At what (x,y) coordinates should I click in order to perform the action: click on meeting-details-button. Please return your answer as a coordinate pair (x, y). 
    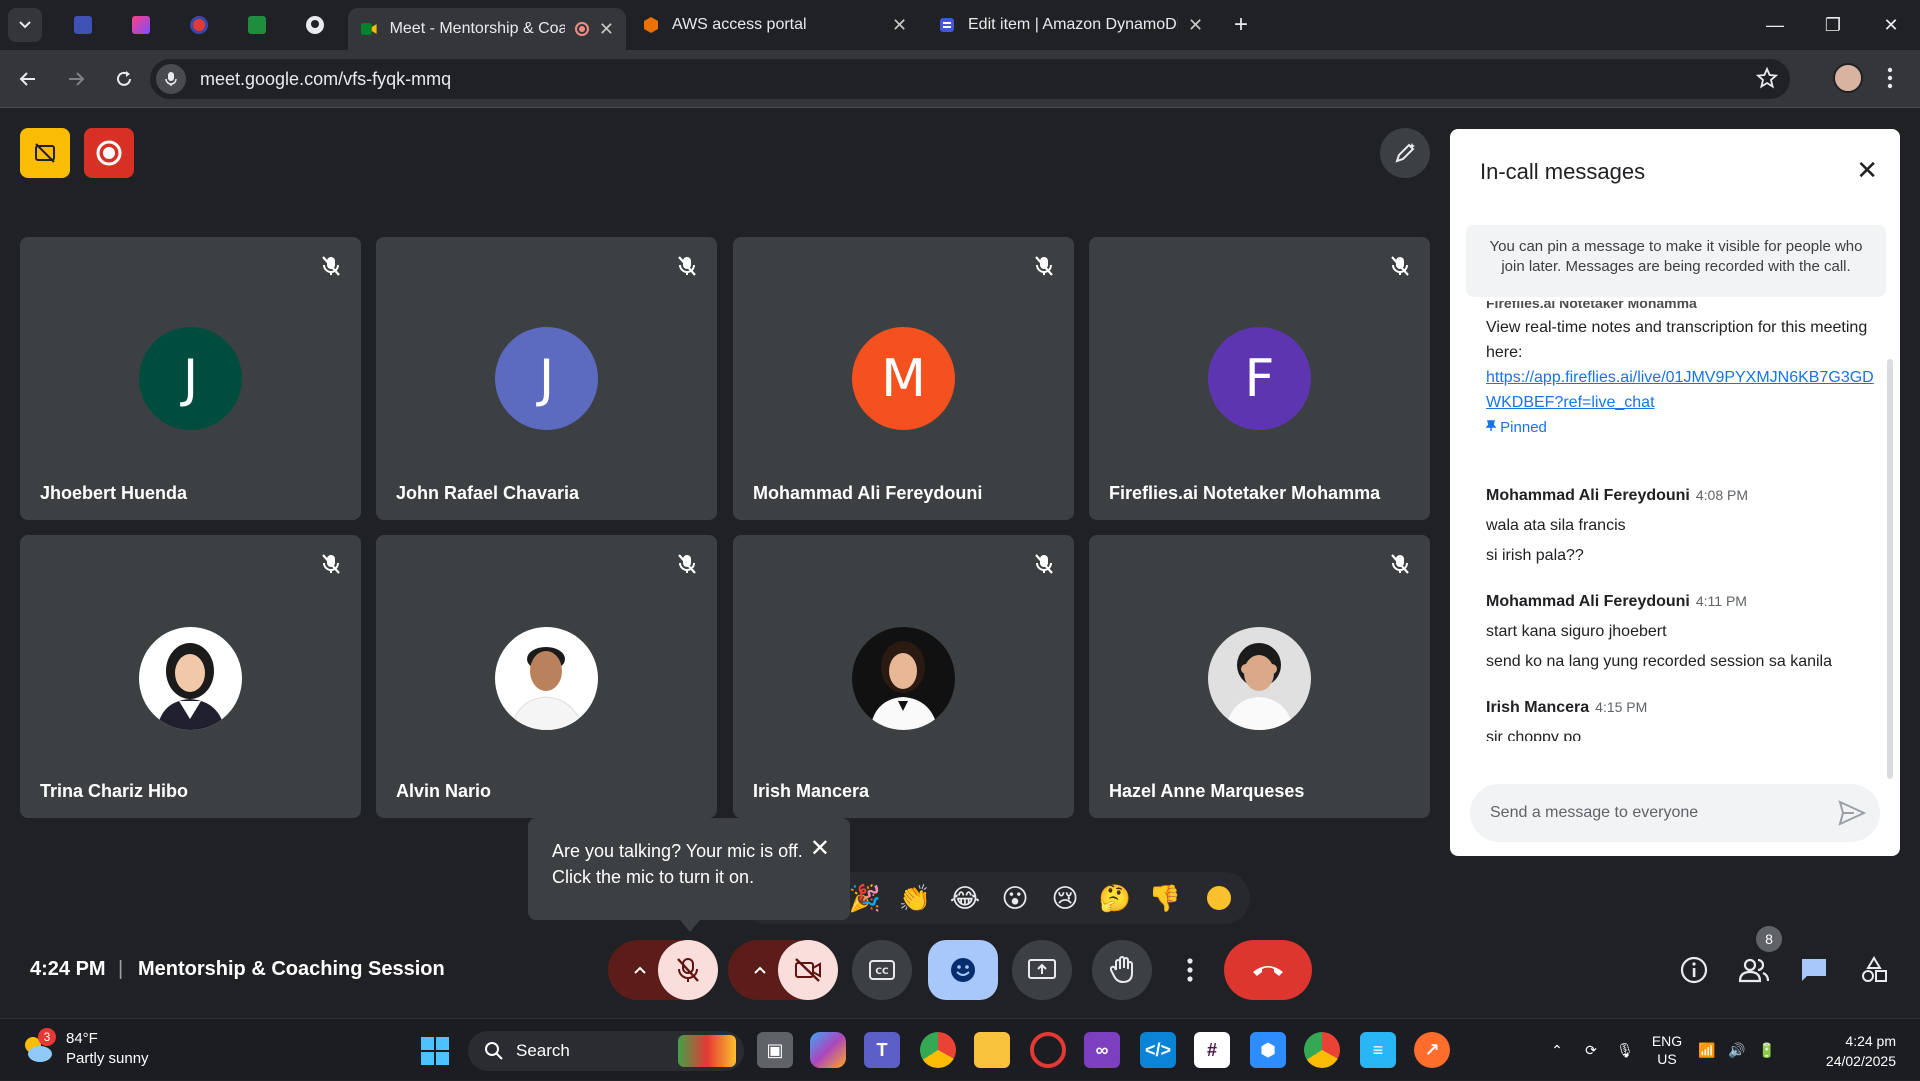
    Looking at the image, I should click on (1694, 970).